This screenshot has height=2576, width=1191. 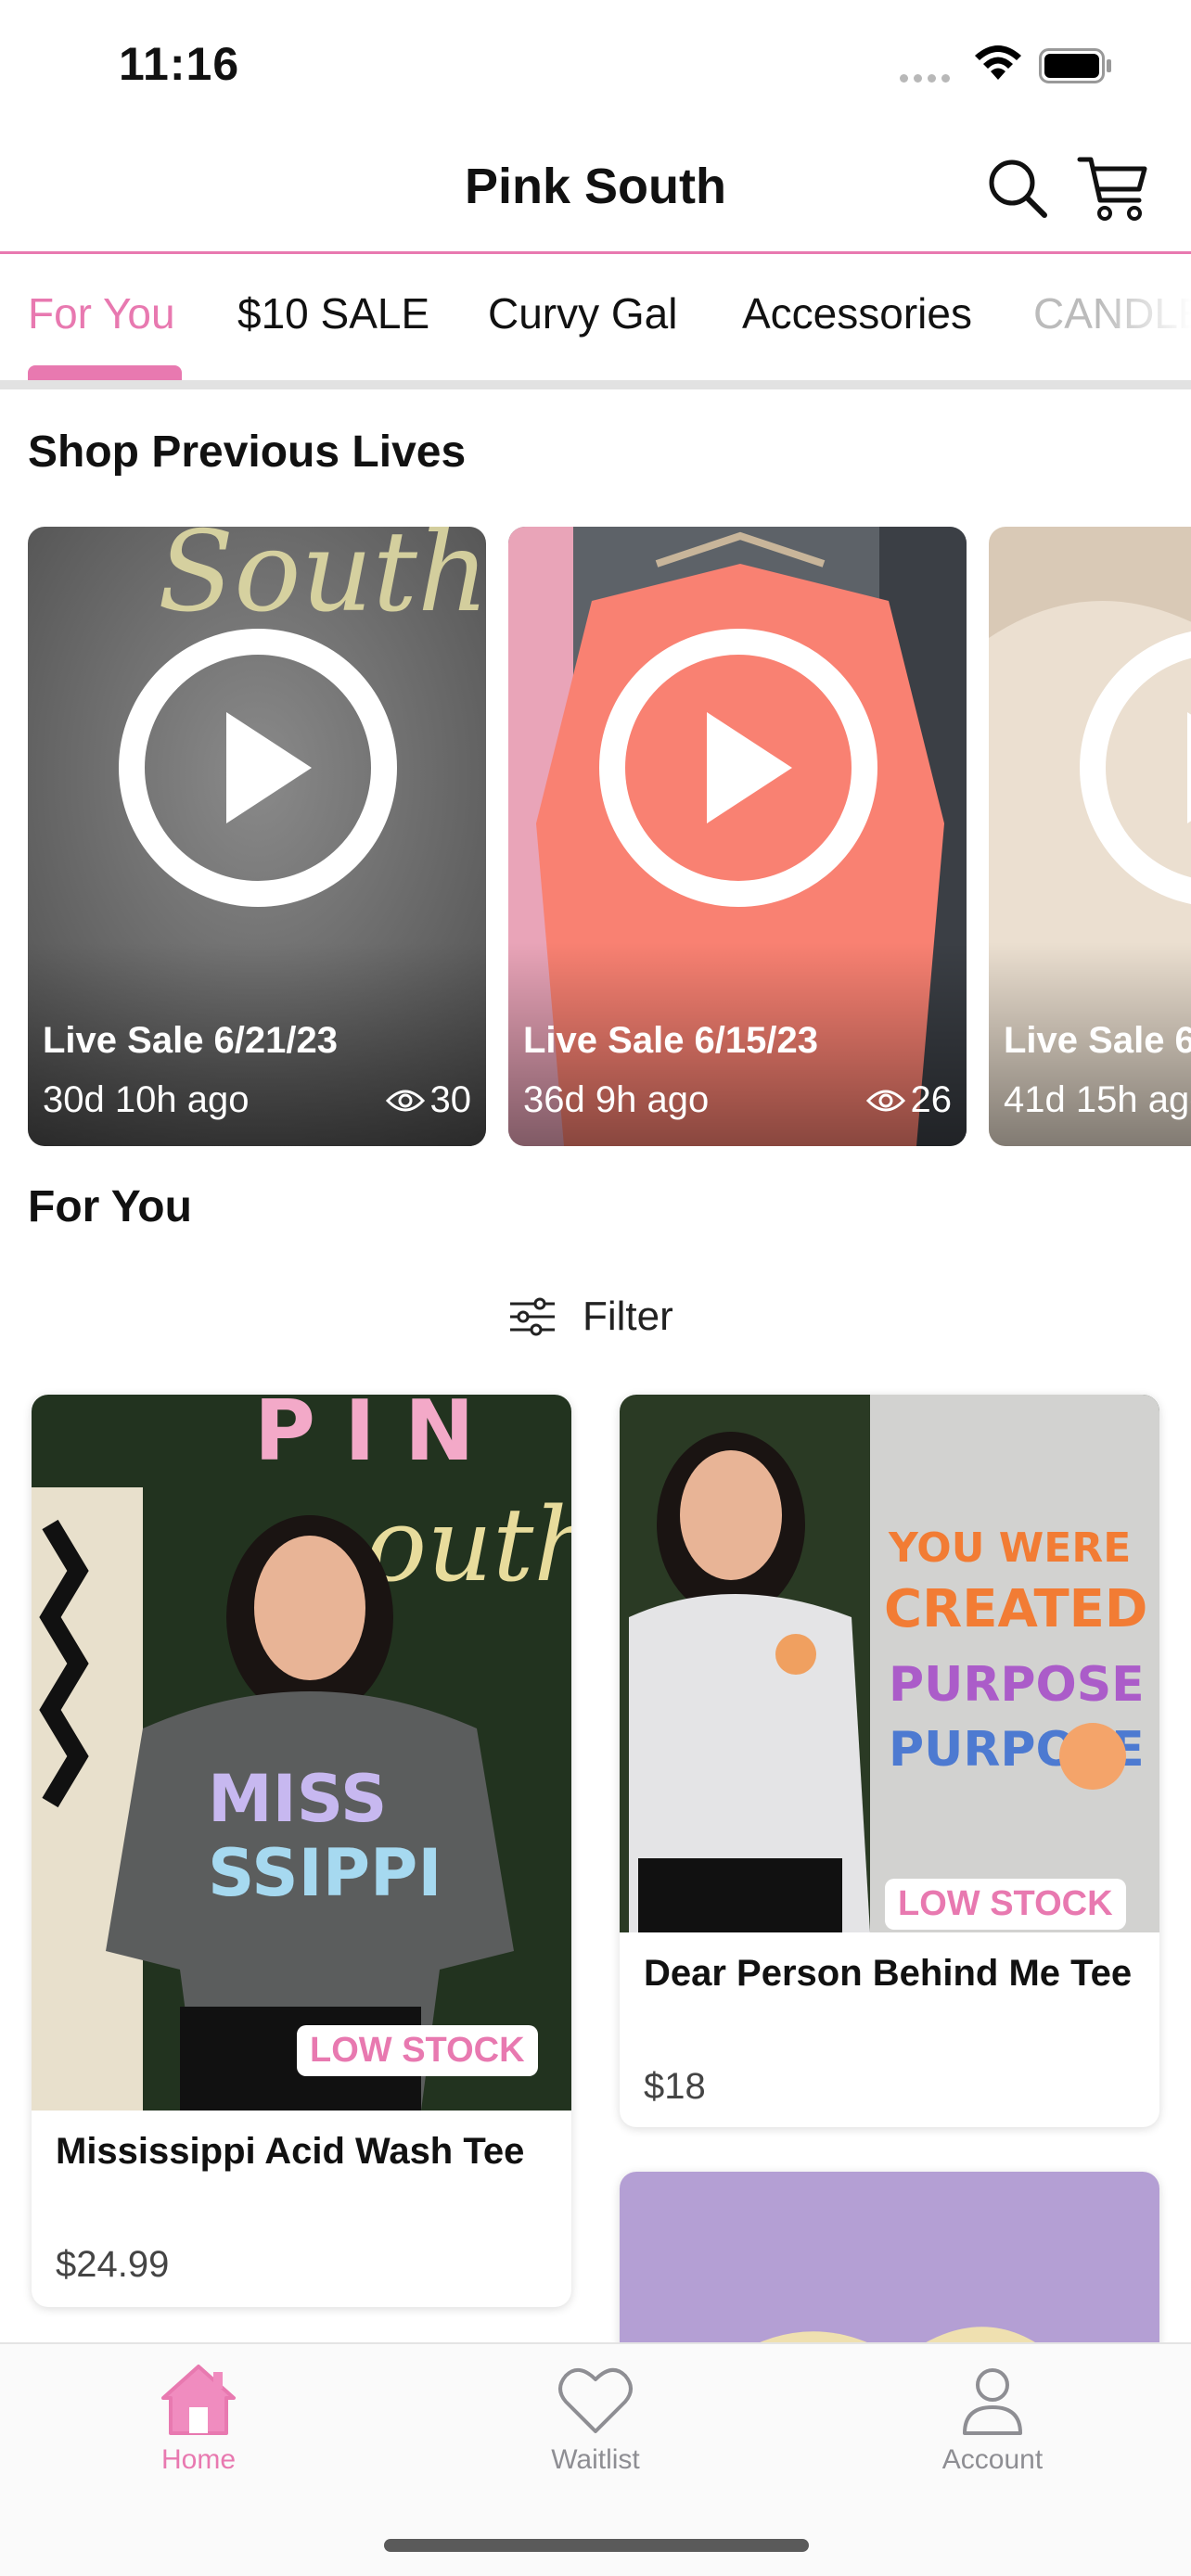 I want to click on live-sale-card: Live Sale 6/15/23 36d 9h ago 26, so click(x=738, y=836).